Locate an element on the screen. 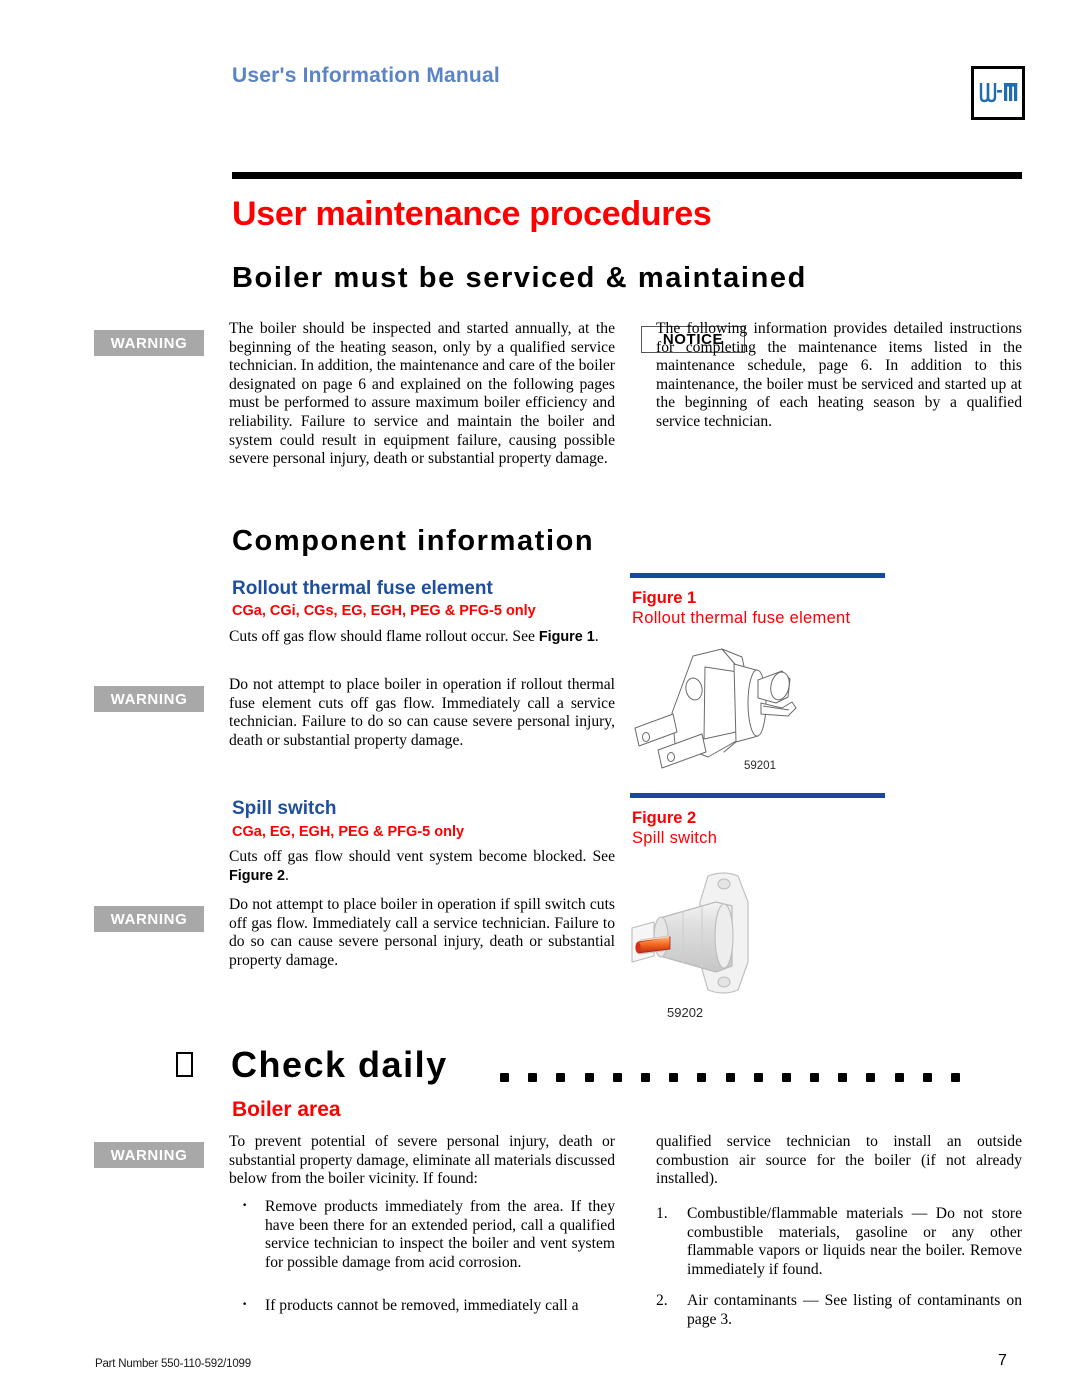 The width and height of the screenshot is (1080, 1397). figure-1-rule is located at coordinates (757, 575).